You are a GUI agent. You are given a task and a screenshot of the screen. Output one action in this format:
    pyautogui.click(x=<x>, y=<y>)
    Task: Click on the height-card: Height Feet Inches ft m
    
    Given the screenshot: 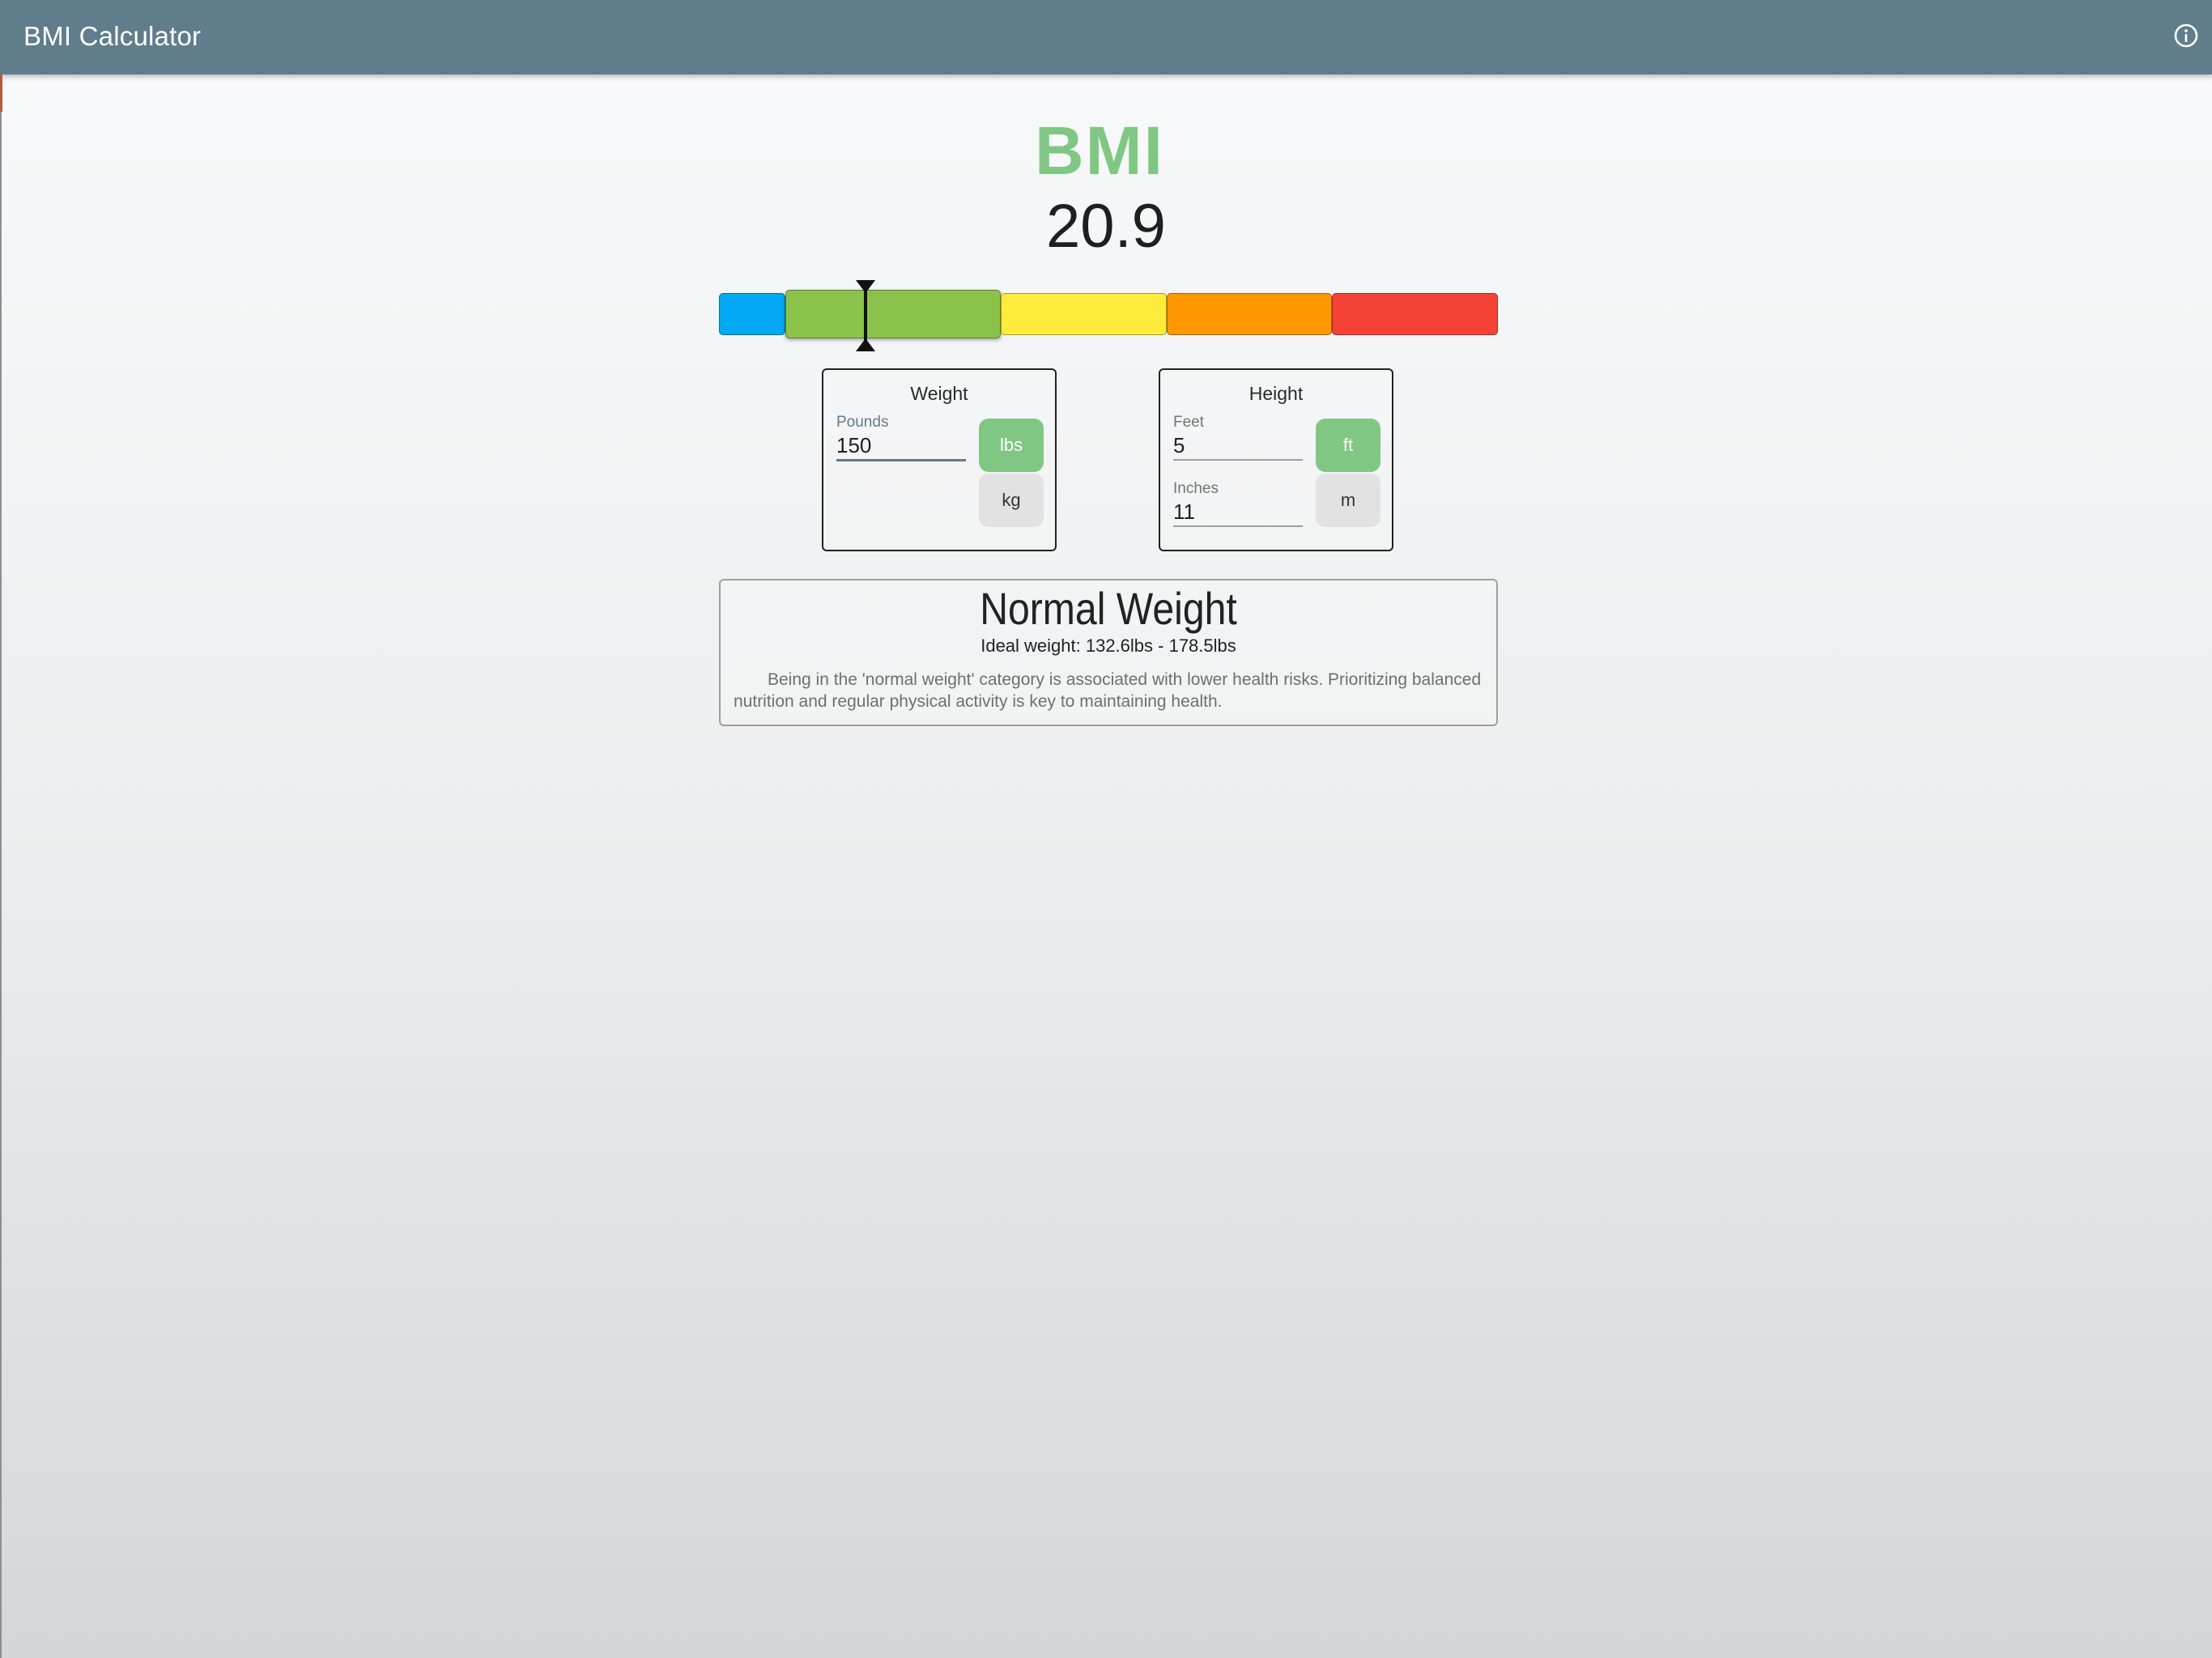 What is the action you would take?
    pyautogui.click(x=1276, y=459)
    